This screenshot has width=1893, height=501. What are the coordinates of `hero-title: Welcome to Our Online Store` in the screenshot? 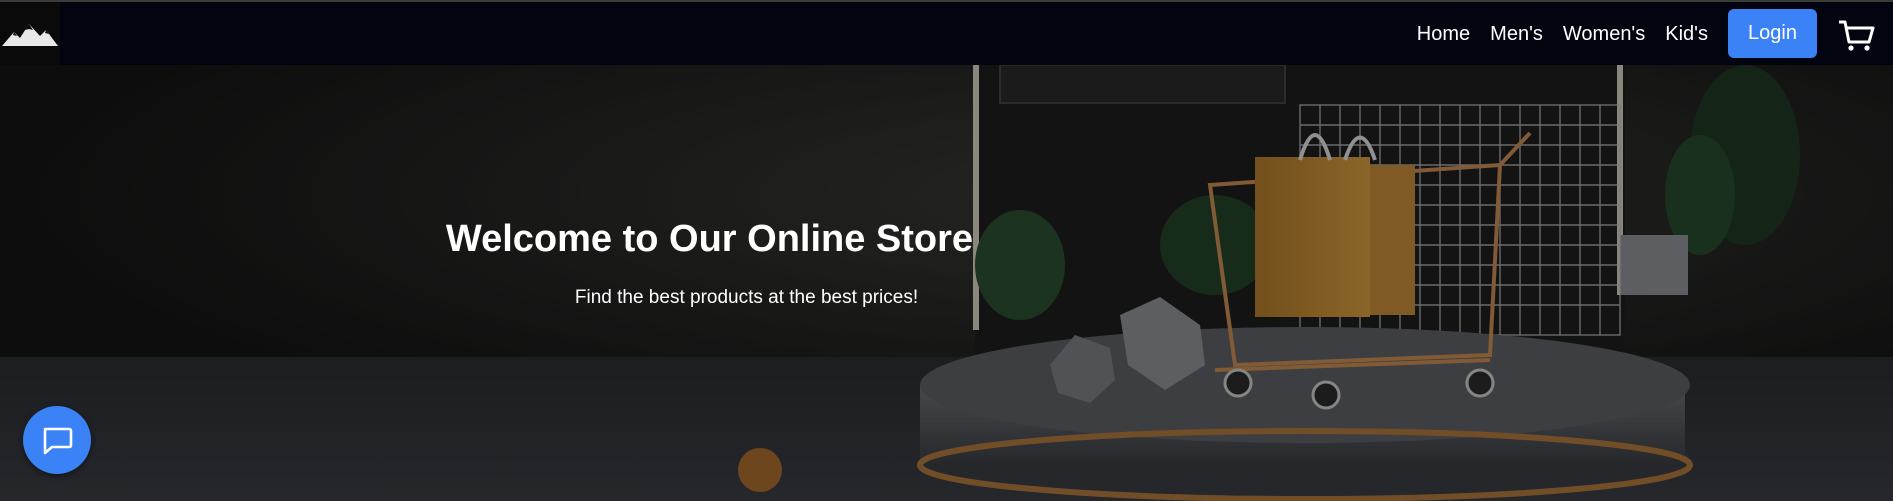 It's located at (709, 239).